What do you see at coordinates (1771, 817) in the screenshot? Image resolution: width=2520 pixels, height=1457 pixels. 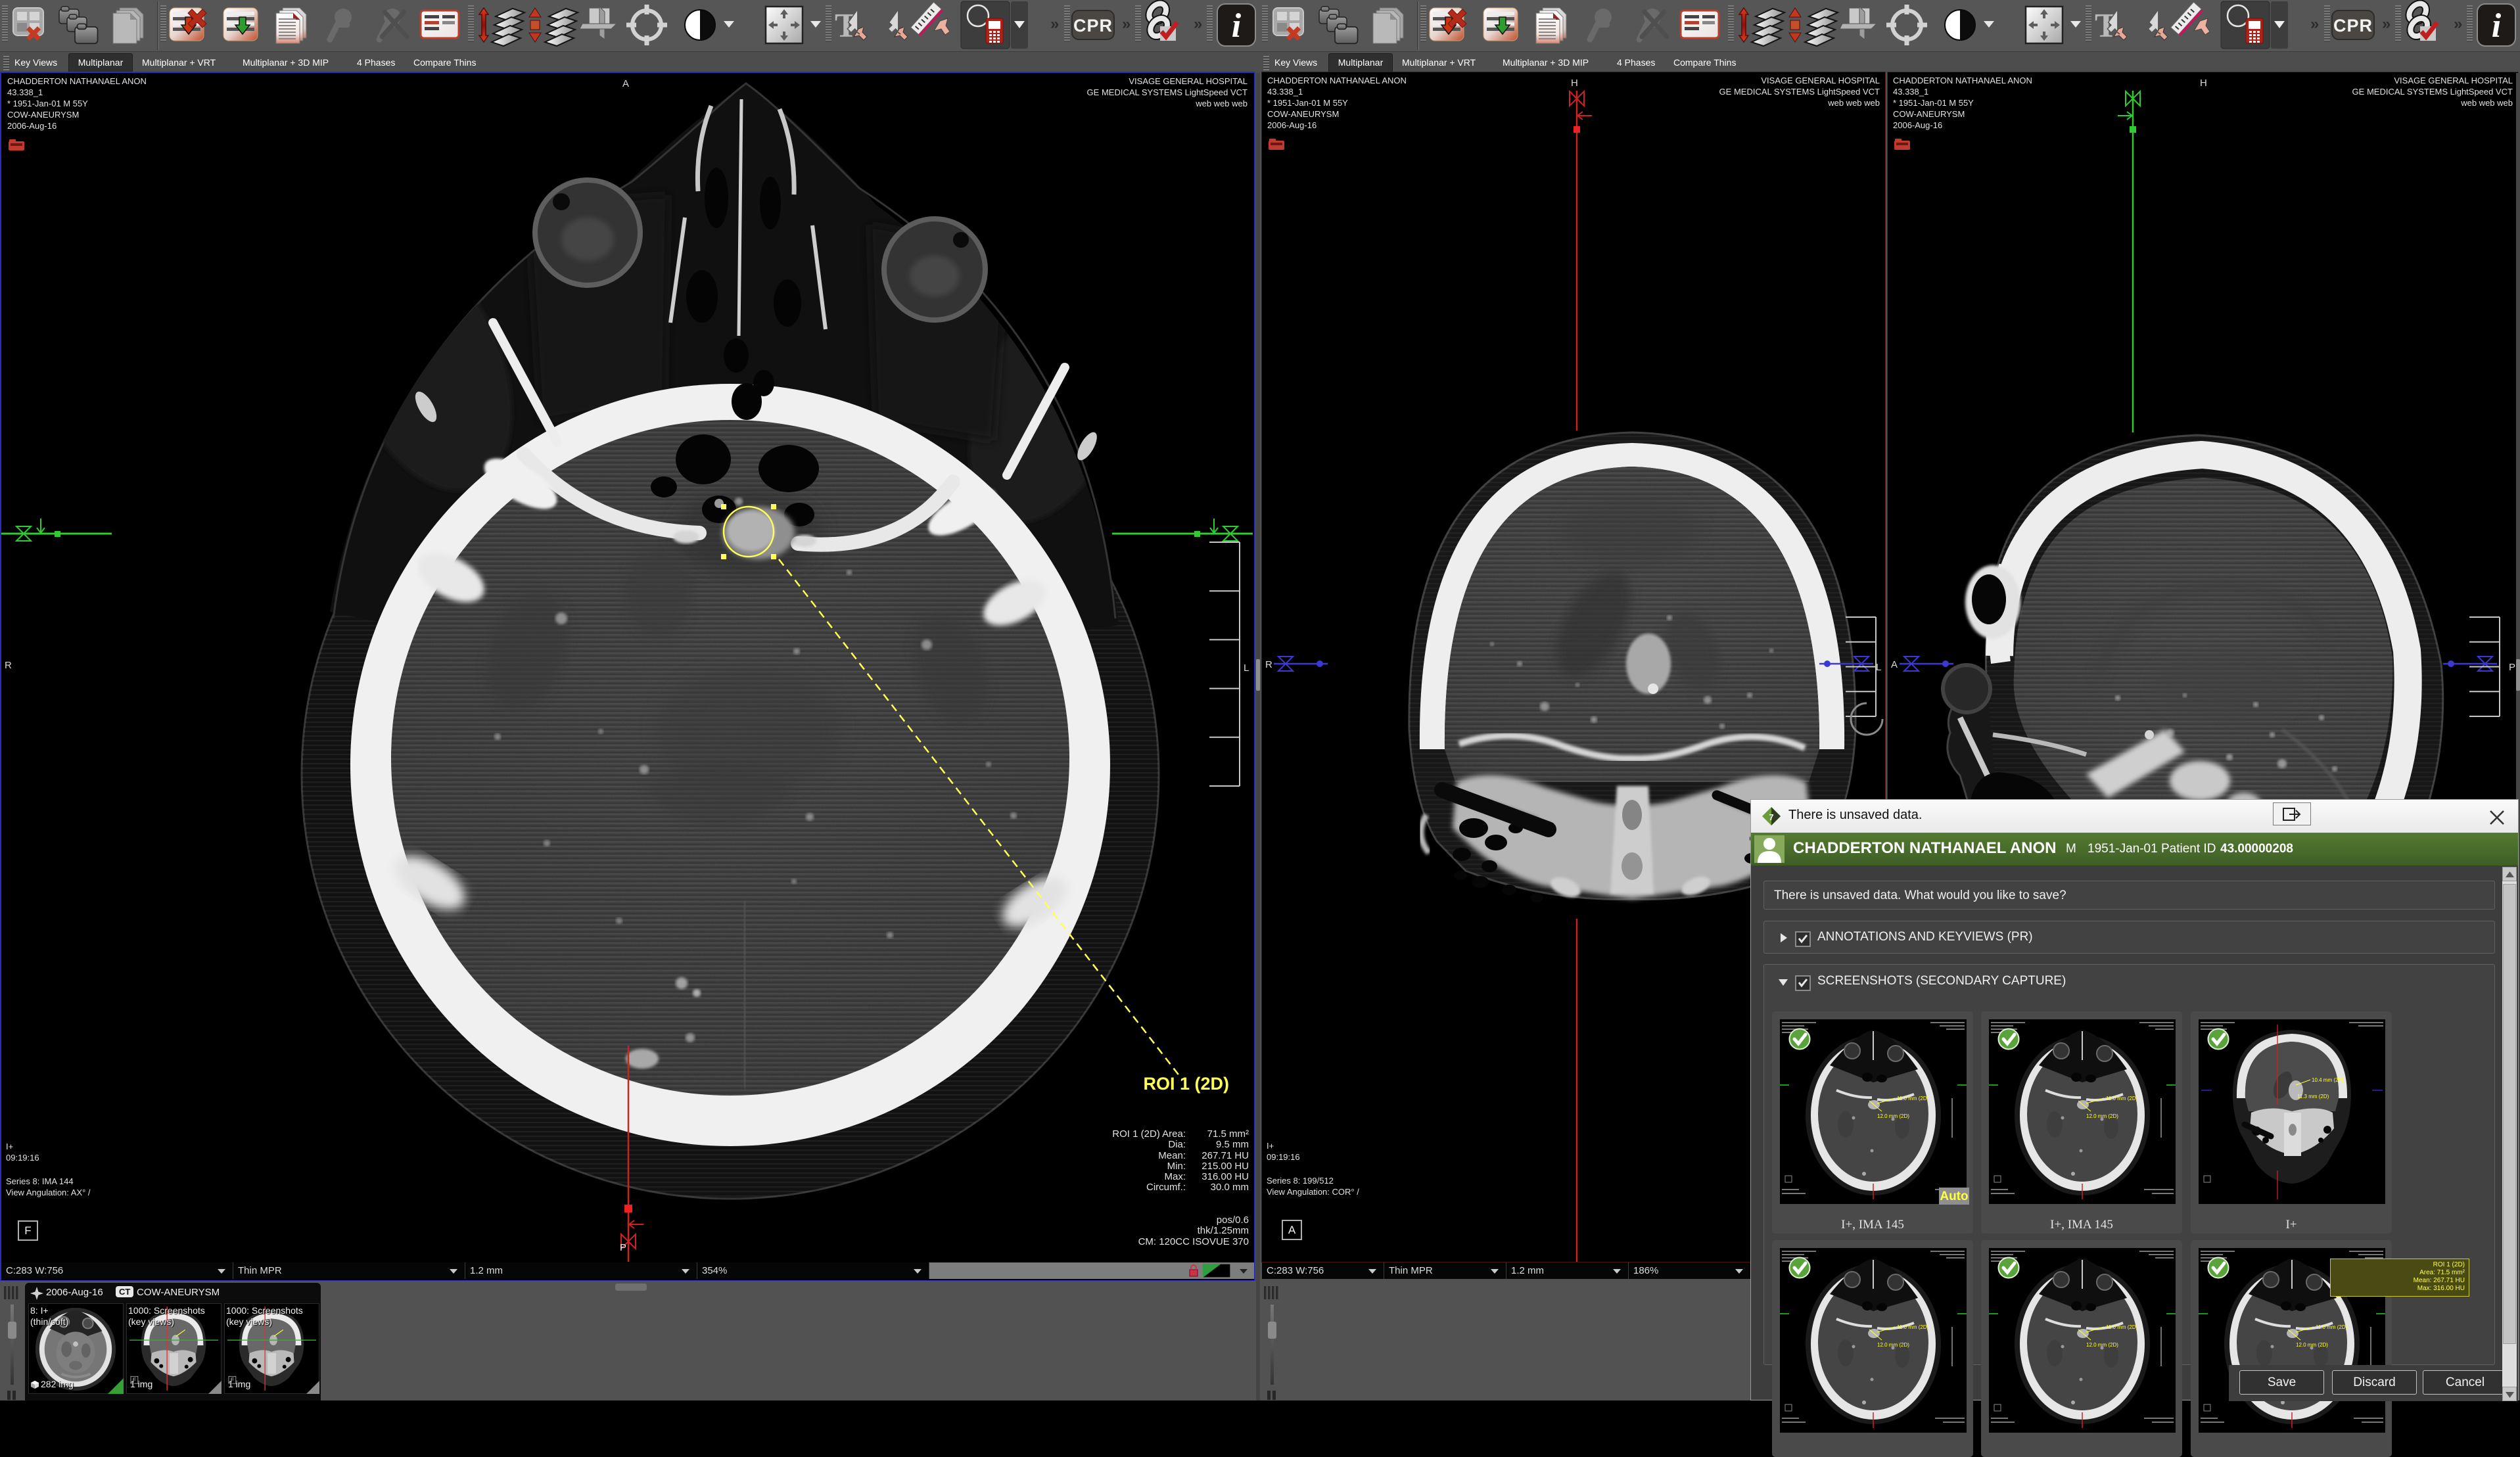 I see `svg-text: 7` at bounding box center [1771, 817].